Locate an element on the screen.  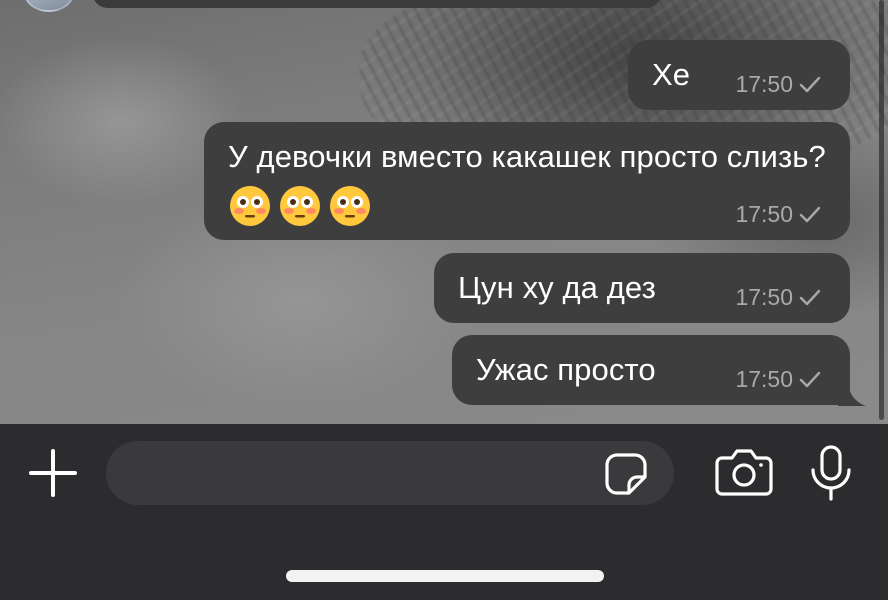
plus-icon is located at coordinates (53, 473).